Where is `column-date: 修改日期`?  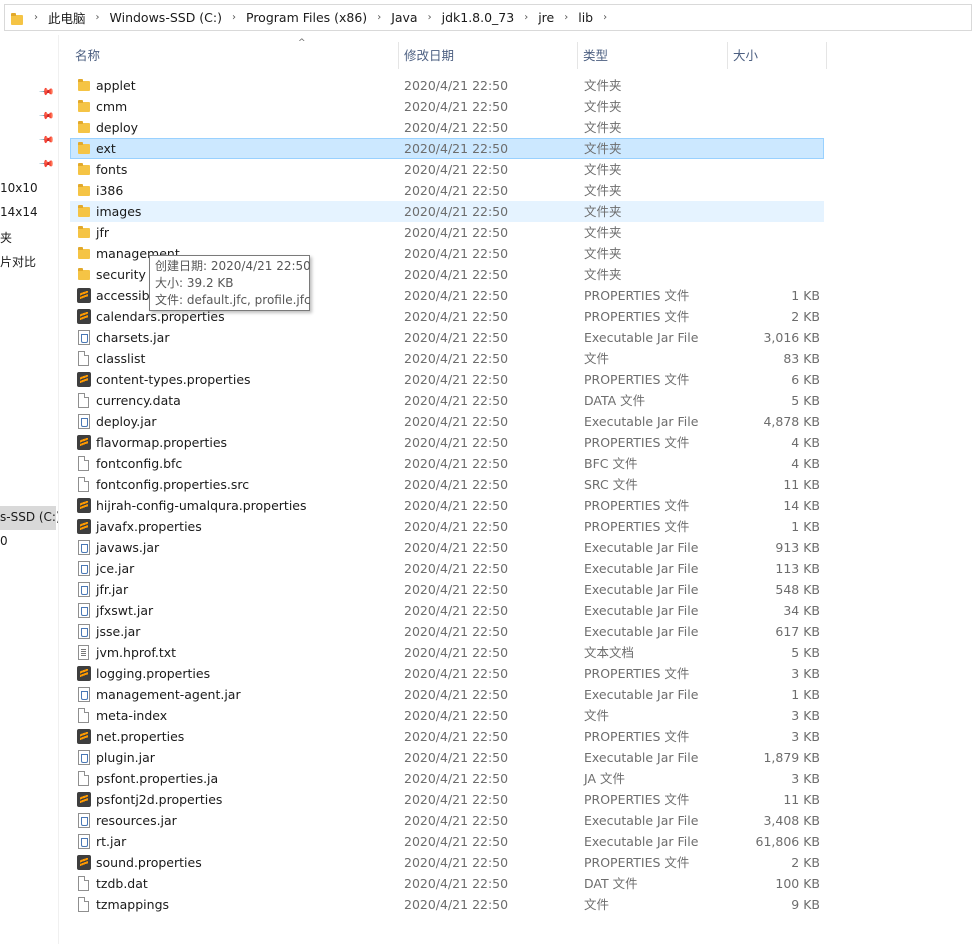 column-date: 修改日期 is located at coordinates (488, 55).